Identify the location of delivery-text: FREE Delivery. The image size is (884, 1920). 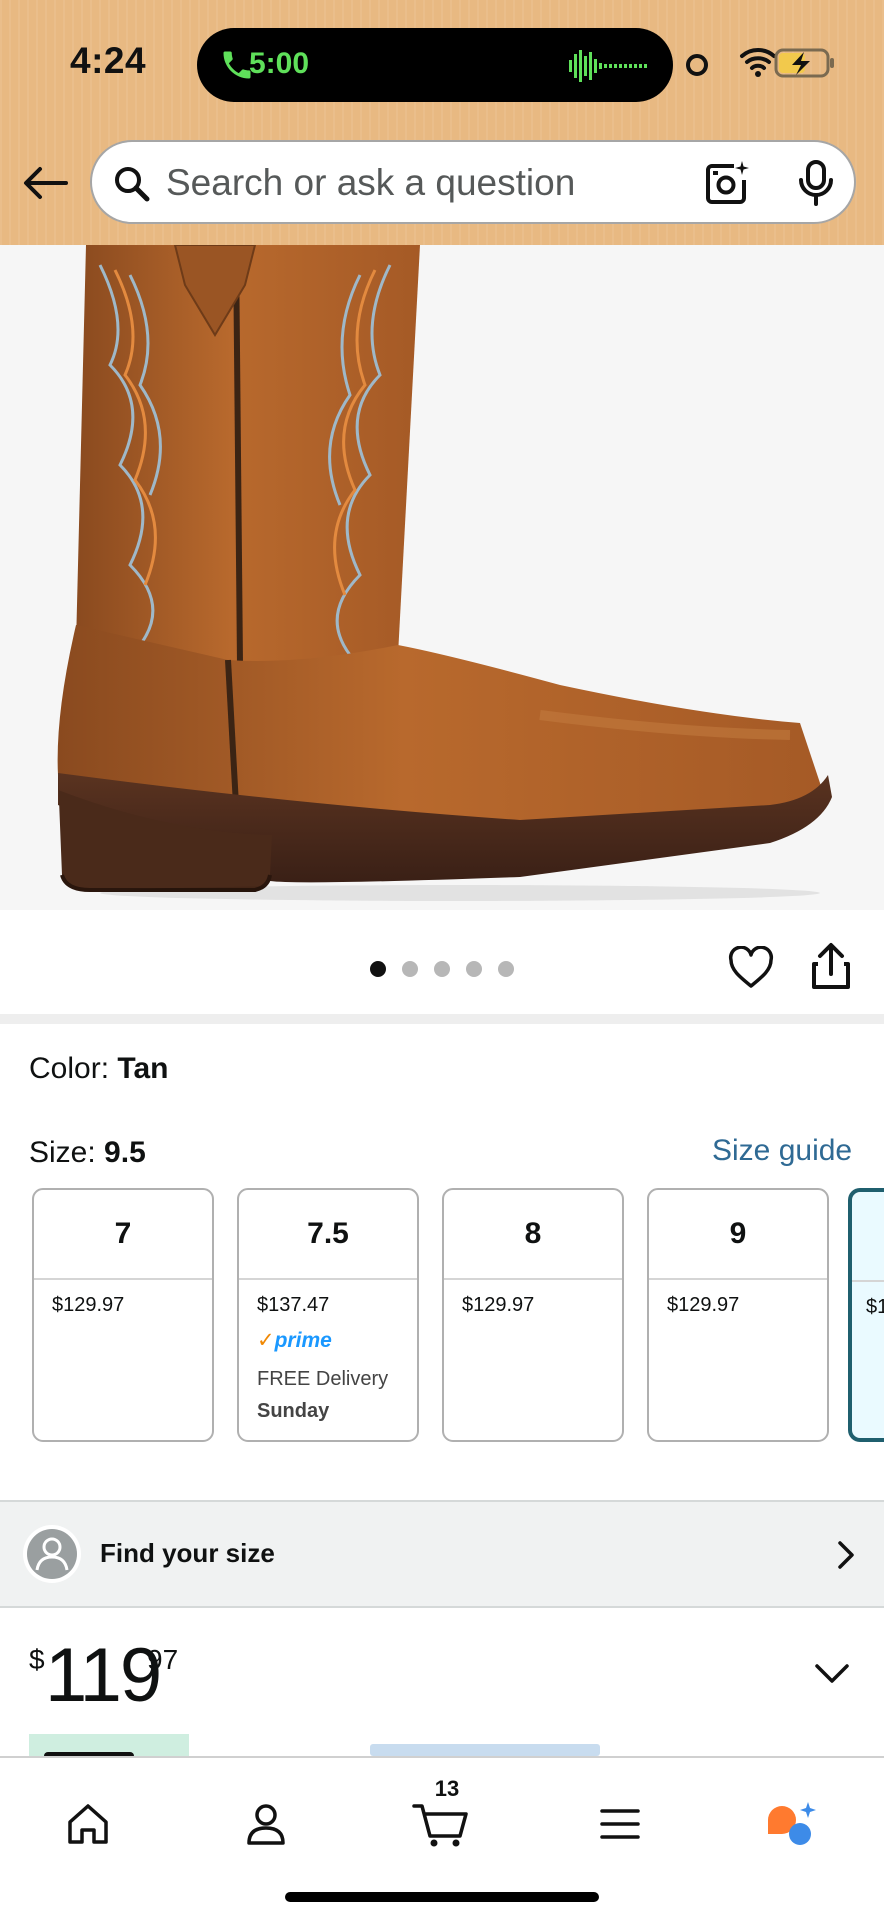
(323, 1379).